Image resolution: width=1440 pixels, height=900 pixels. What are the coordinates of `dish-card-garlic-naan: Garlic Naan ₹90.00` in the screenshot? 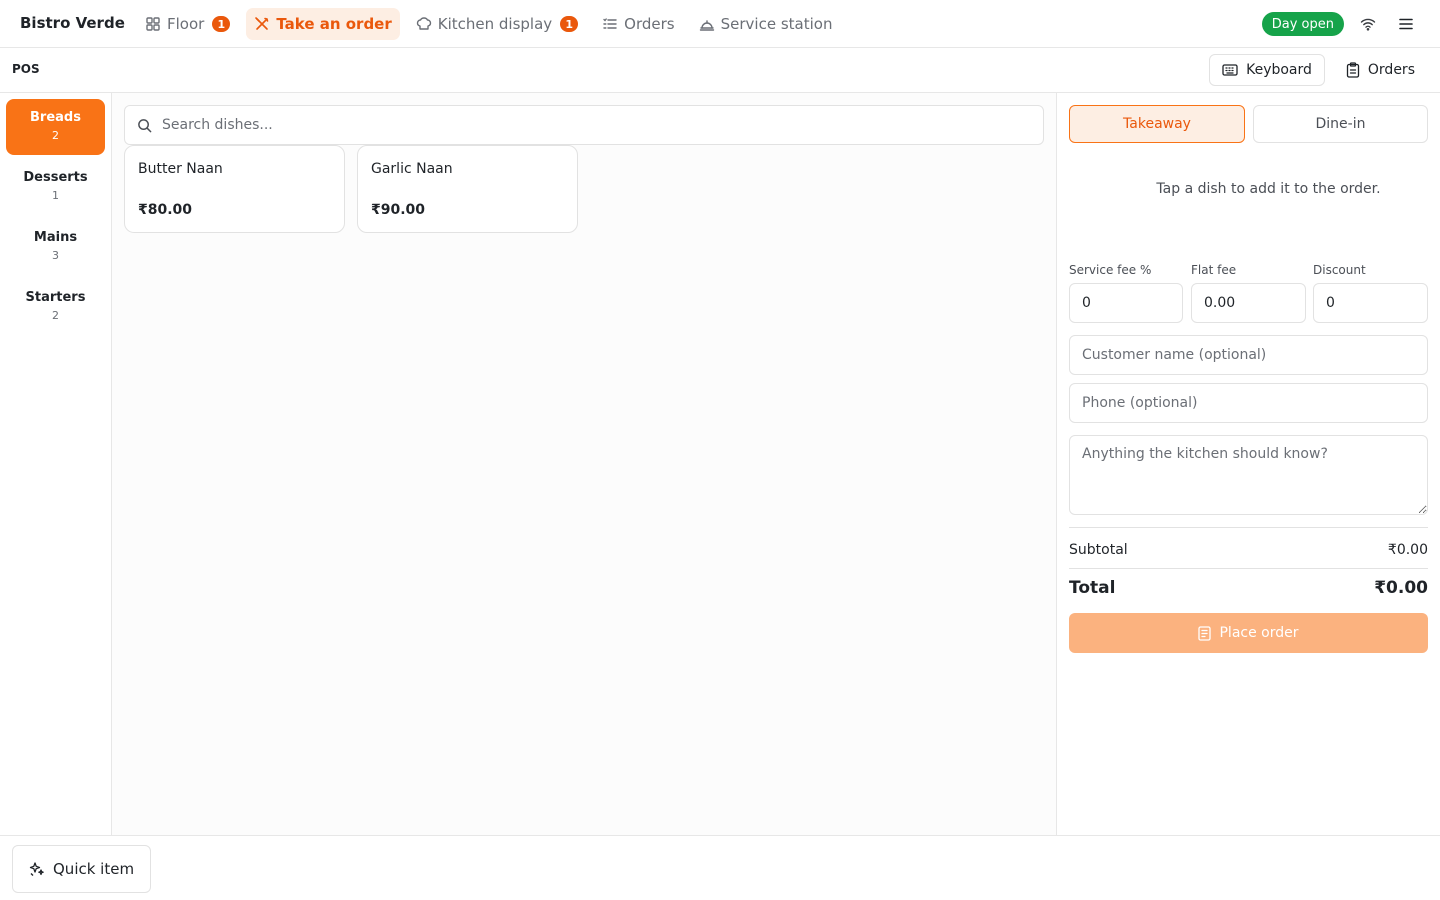 It's located at (467, 189).